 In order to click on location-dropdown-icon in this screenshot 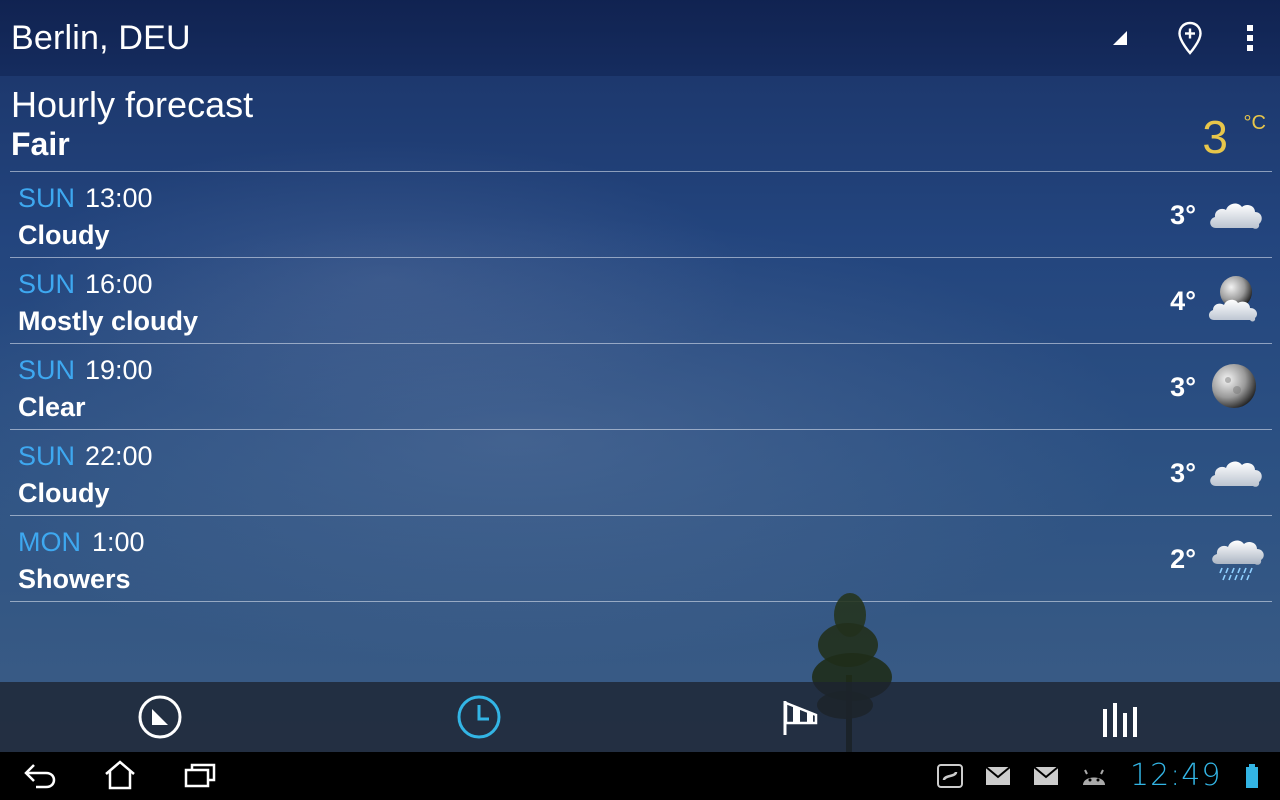, I will do `click(1120, 38)`.